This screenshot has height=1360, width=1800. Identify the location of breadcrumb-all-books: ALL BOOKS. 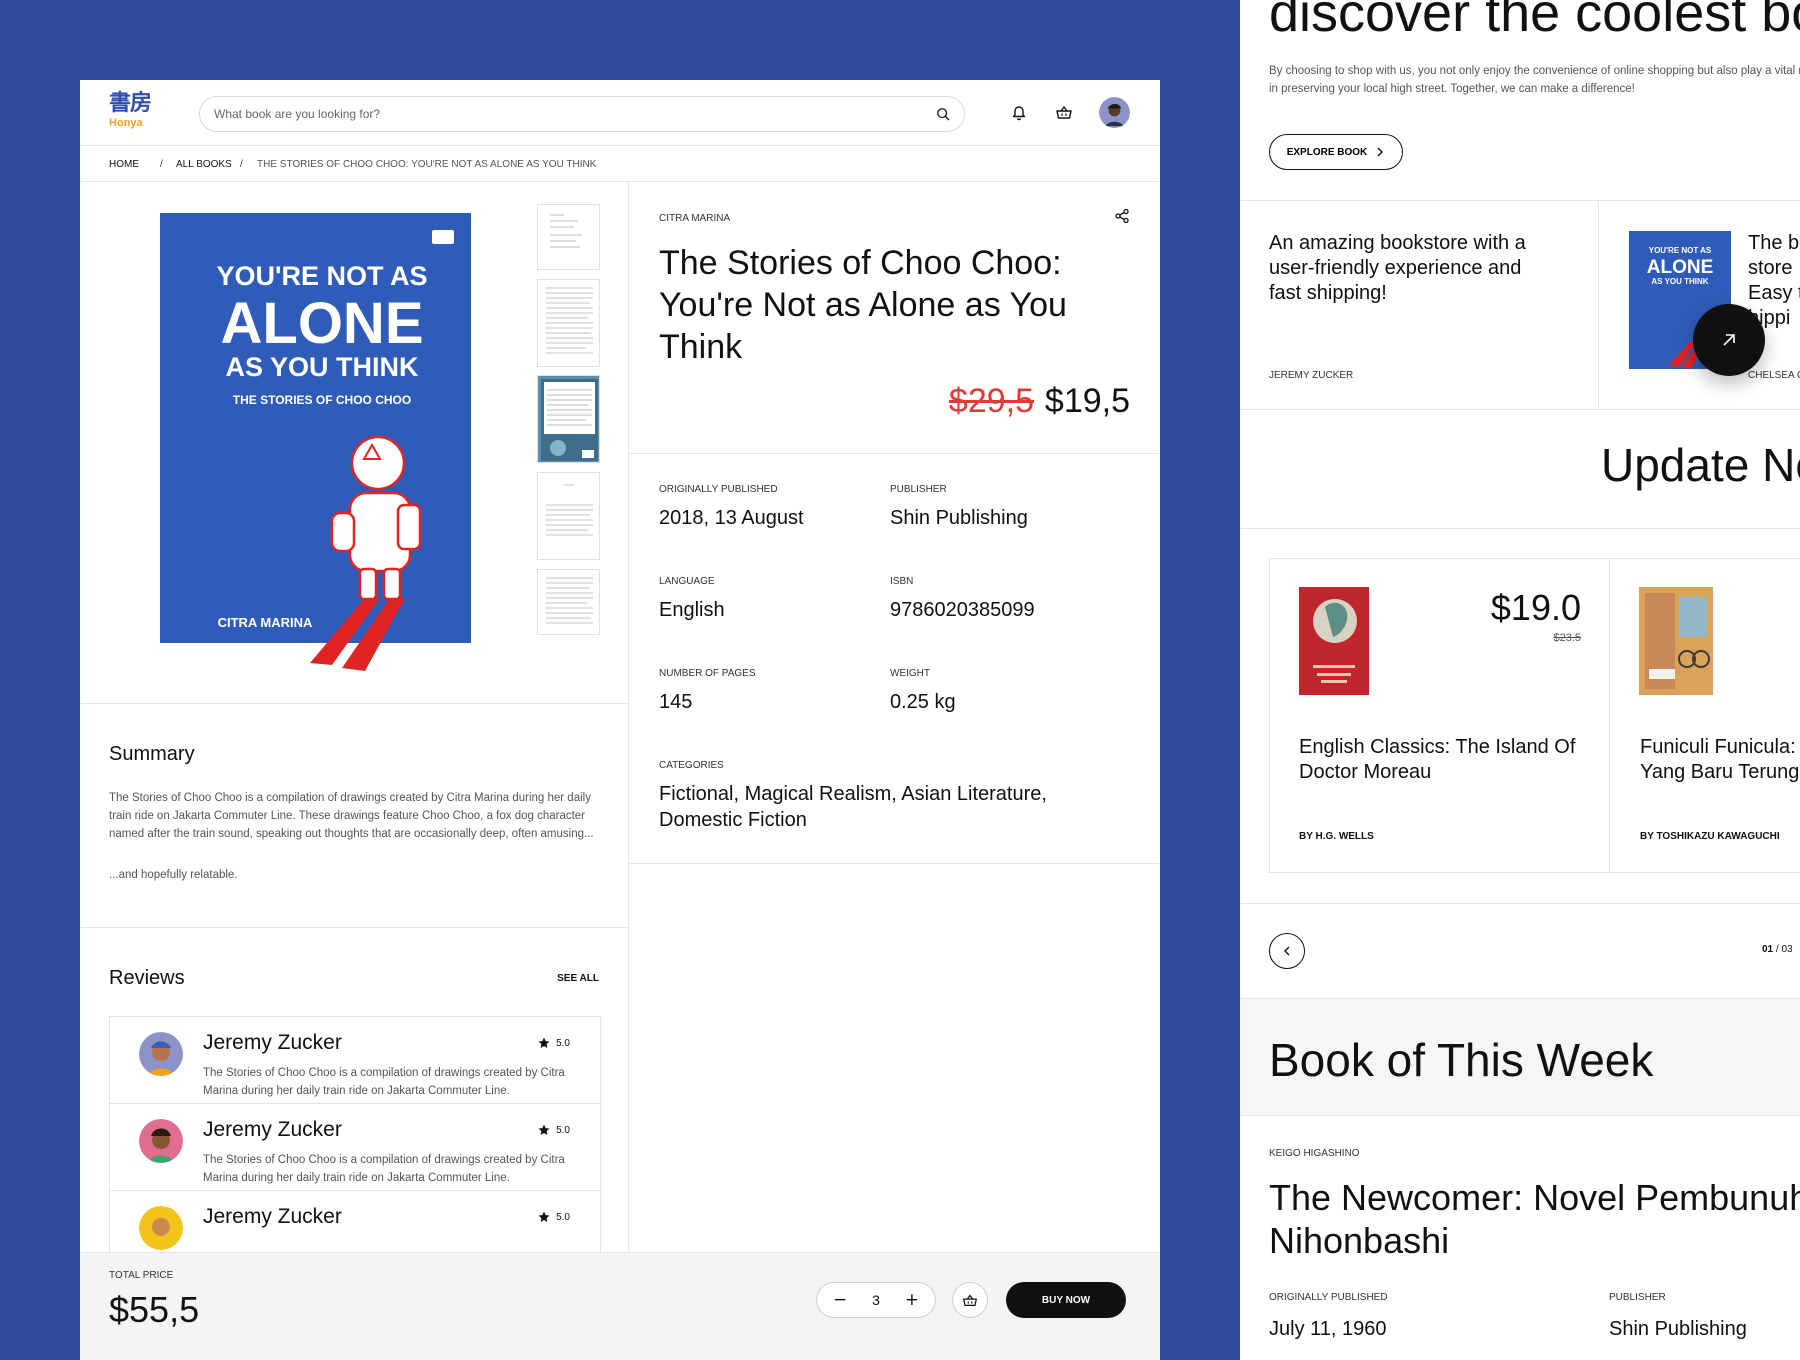
(204, 164).